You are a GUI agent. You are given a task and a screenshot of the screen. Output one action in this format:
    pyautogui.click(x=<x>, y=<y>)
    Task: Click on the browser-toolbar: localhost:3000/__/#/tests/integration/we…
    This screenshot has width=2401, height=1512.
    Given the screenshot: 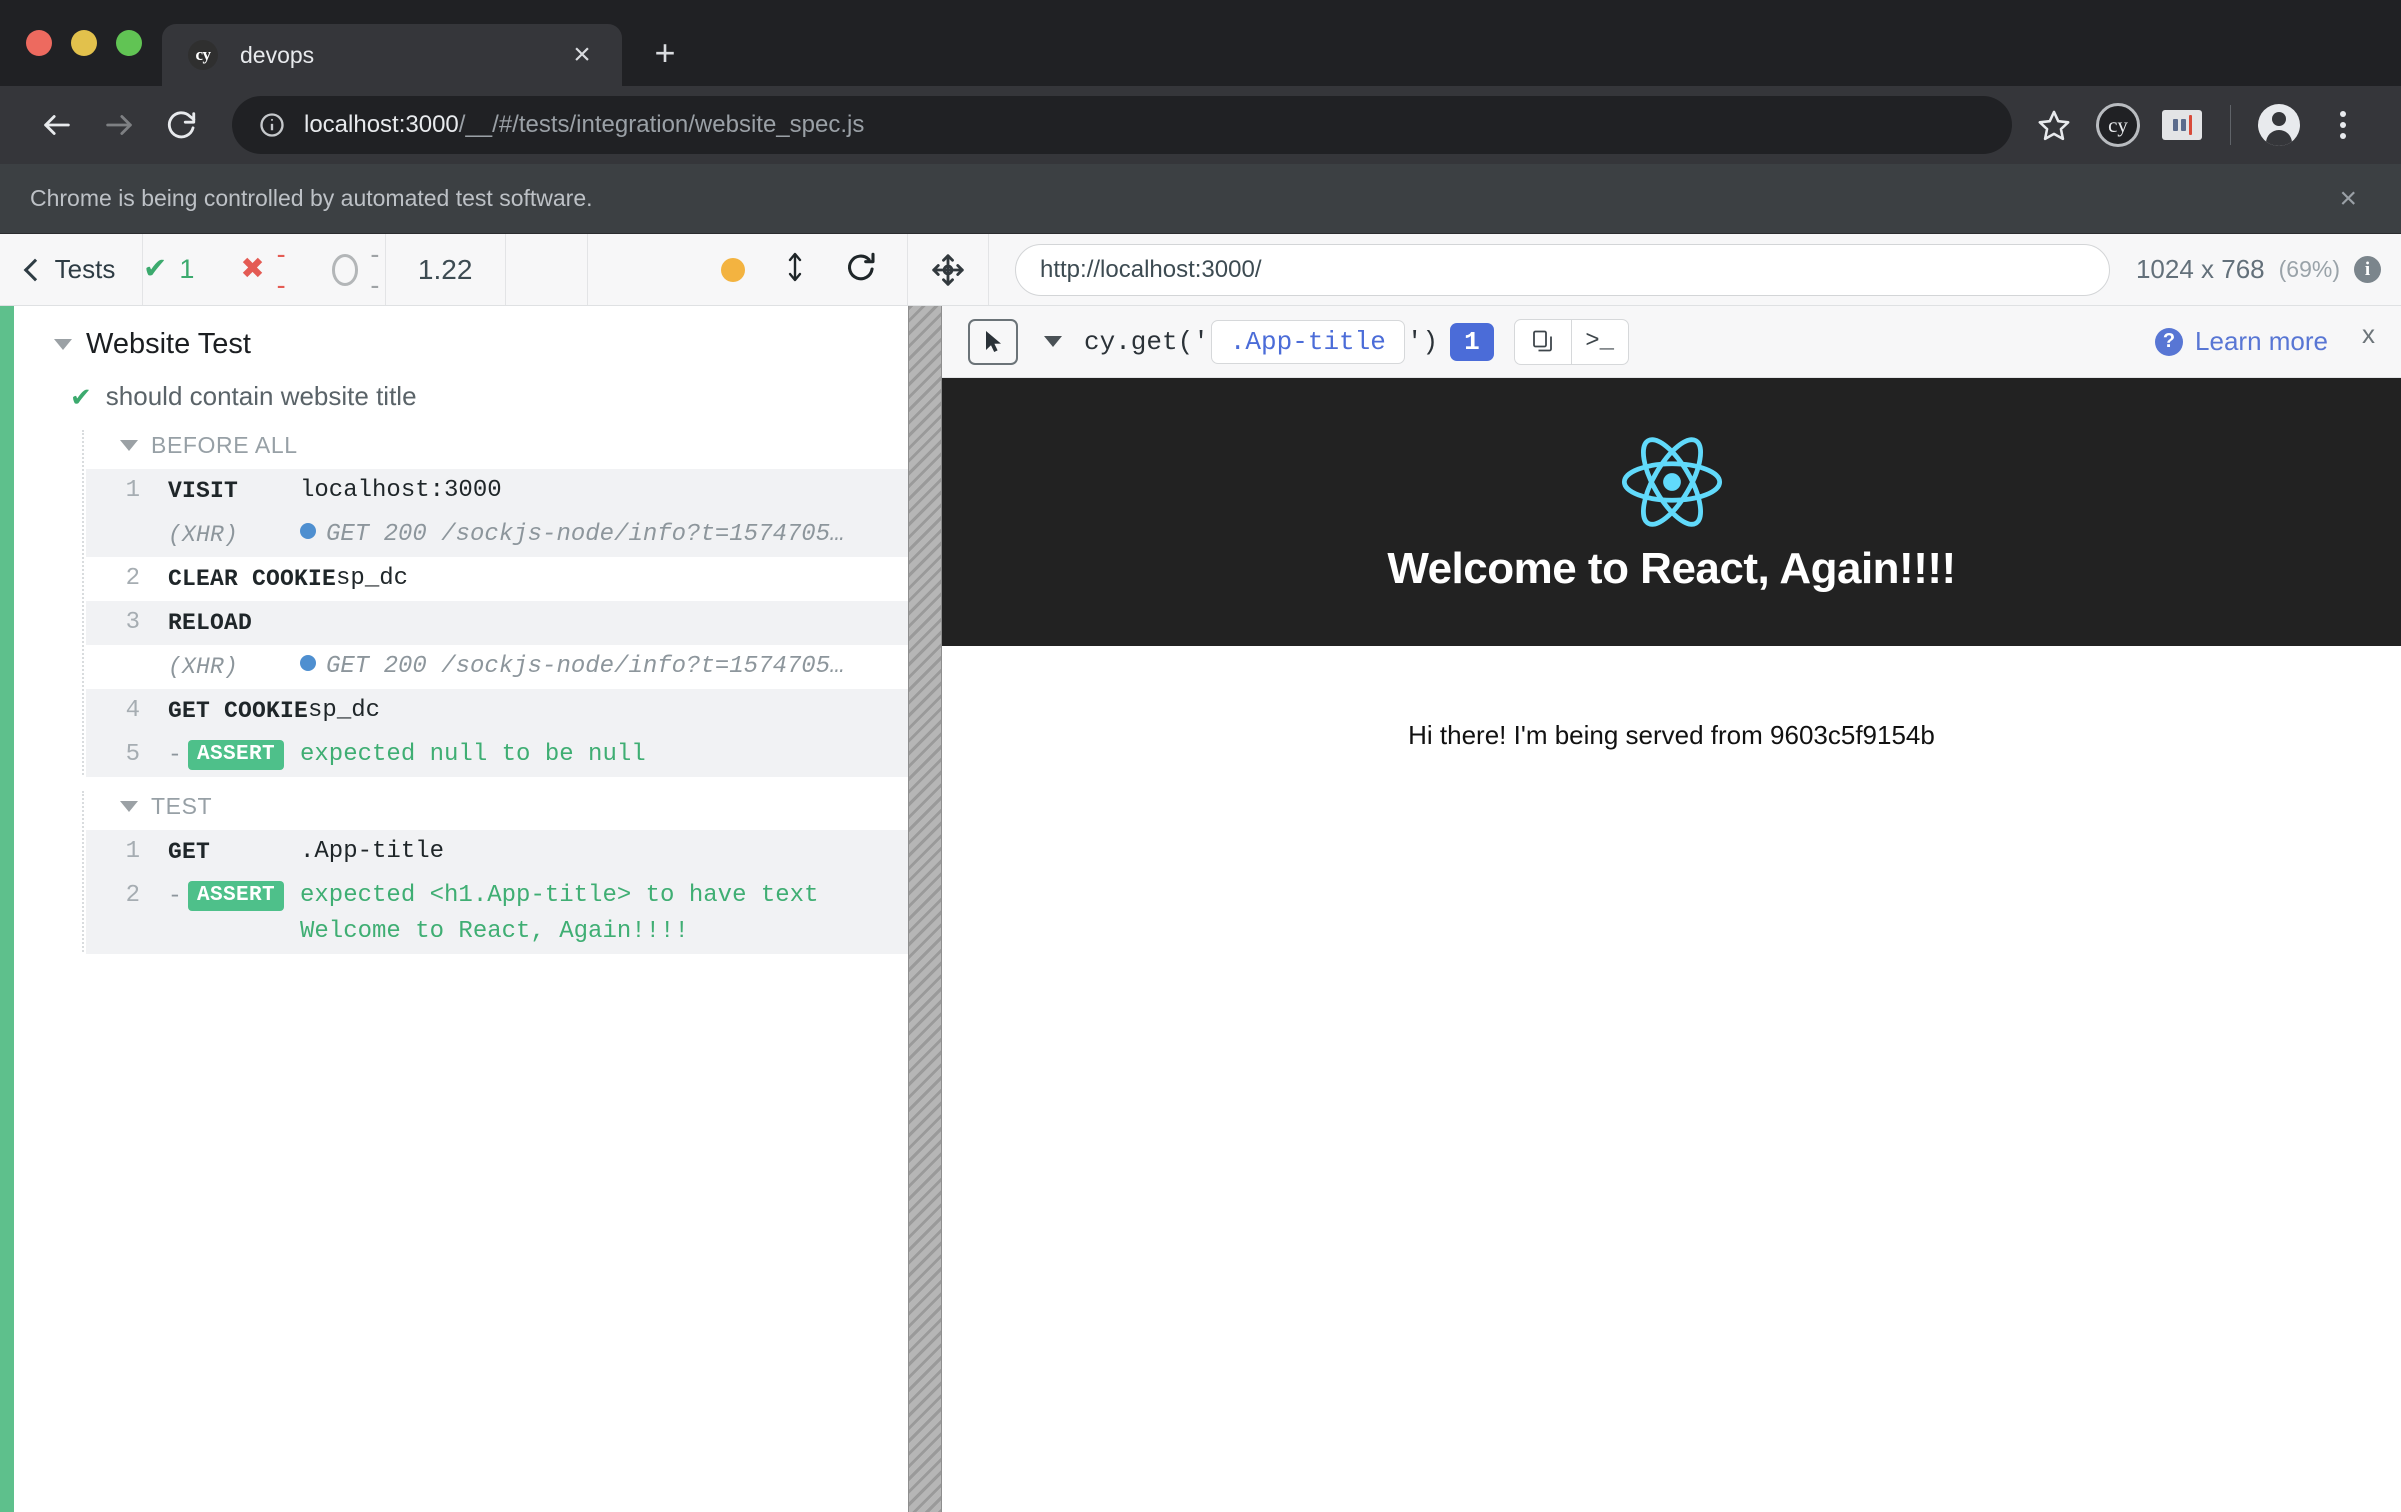 What is the action you would take?
    pyautogui.click(x=1200, y=125)
    